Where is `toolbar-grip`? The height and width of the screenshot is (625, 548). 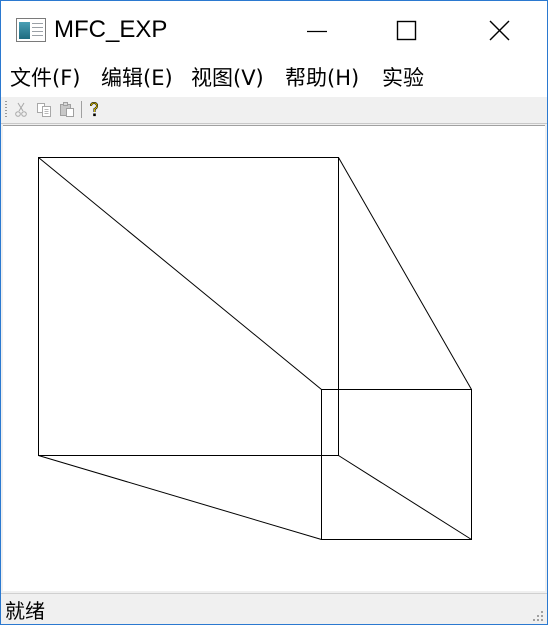
toolbar-grip is located at coordinates (6, 109).